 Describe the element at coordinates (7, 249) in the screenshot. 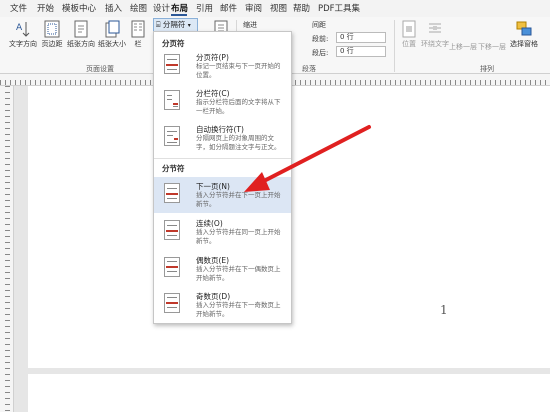

I see `vertical-ruler` at that location.